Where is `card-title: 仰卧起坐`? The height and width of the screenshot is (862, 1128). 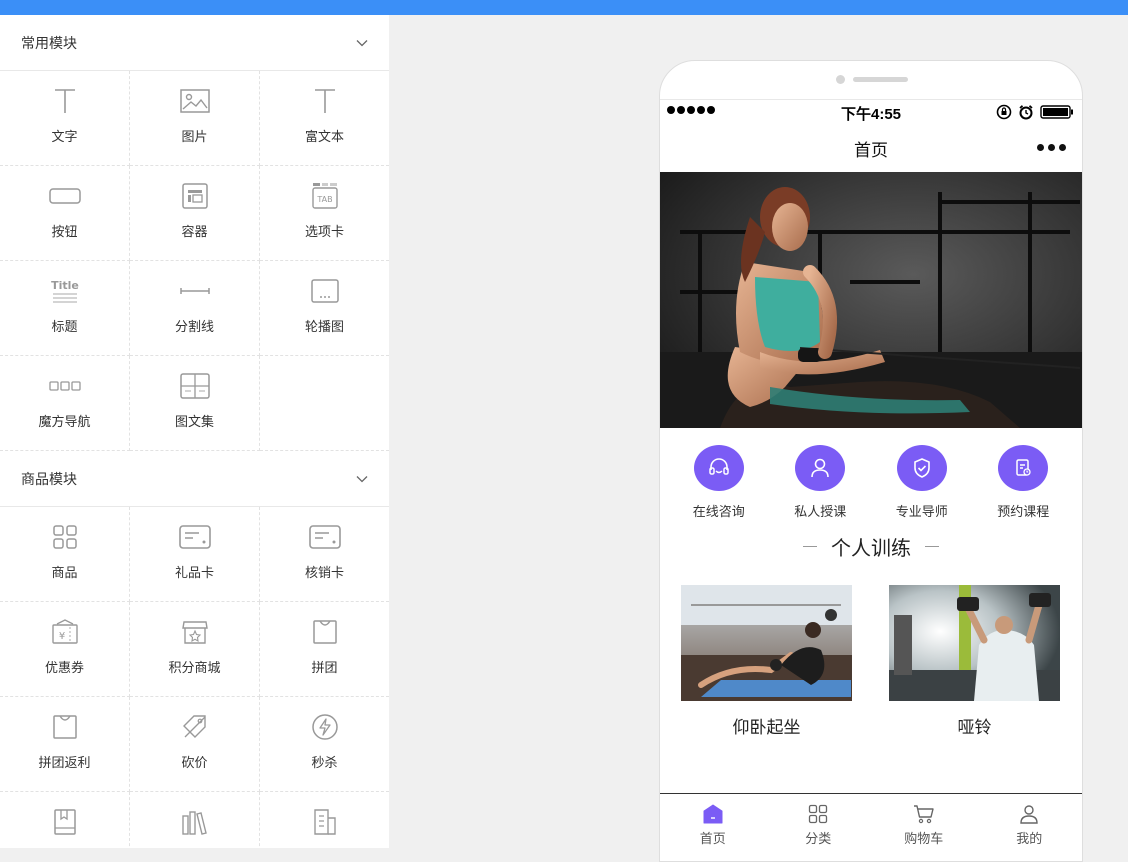
card-title: 仰卧起坐 is located at coordinates (766, 727).